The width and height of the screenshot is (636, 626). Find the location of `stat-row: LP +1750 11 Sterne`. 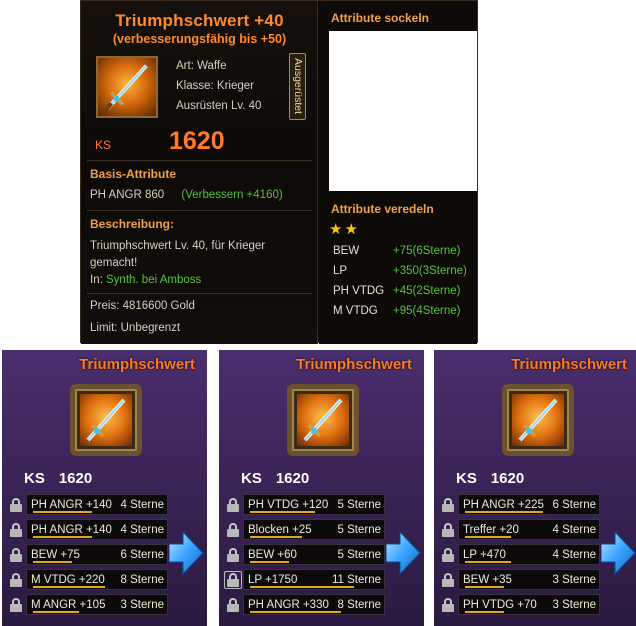

stat-row: LP +1750 11 Sterne is located at coordinates (307, 580).